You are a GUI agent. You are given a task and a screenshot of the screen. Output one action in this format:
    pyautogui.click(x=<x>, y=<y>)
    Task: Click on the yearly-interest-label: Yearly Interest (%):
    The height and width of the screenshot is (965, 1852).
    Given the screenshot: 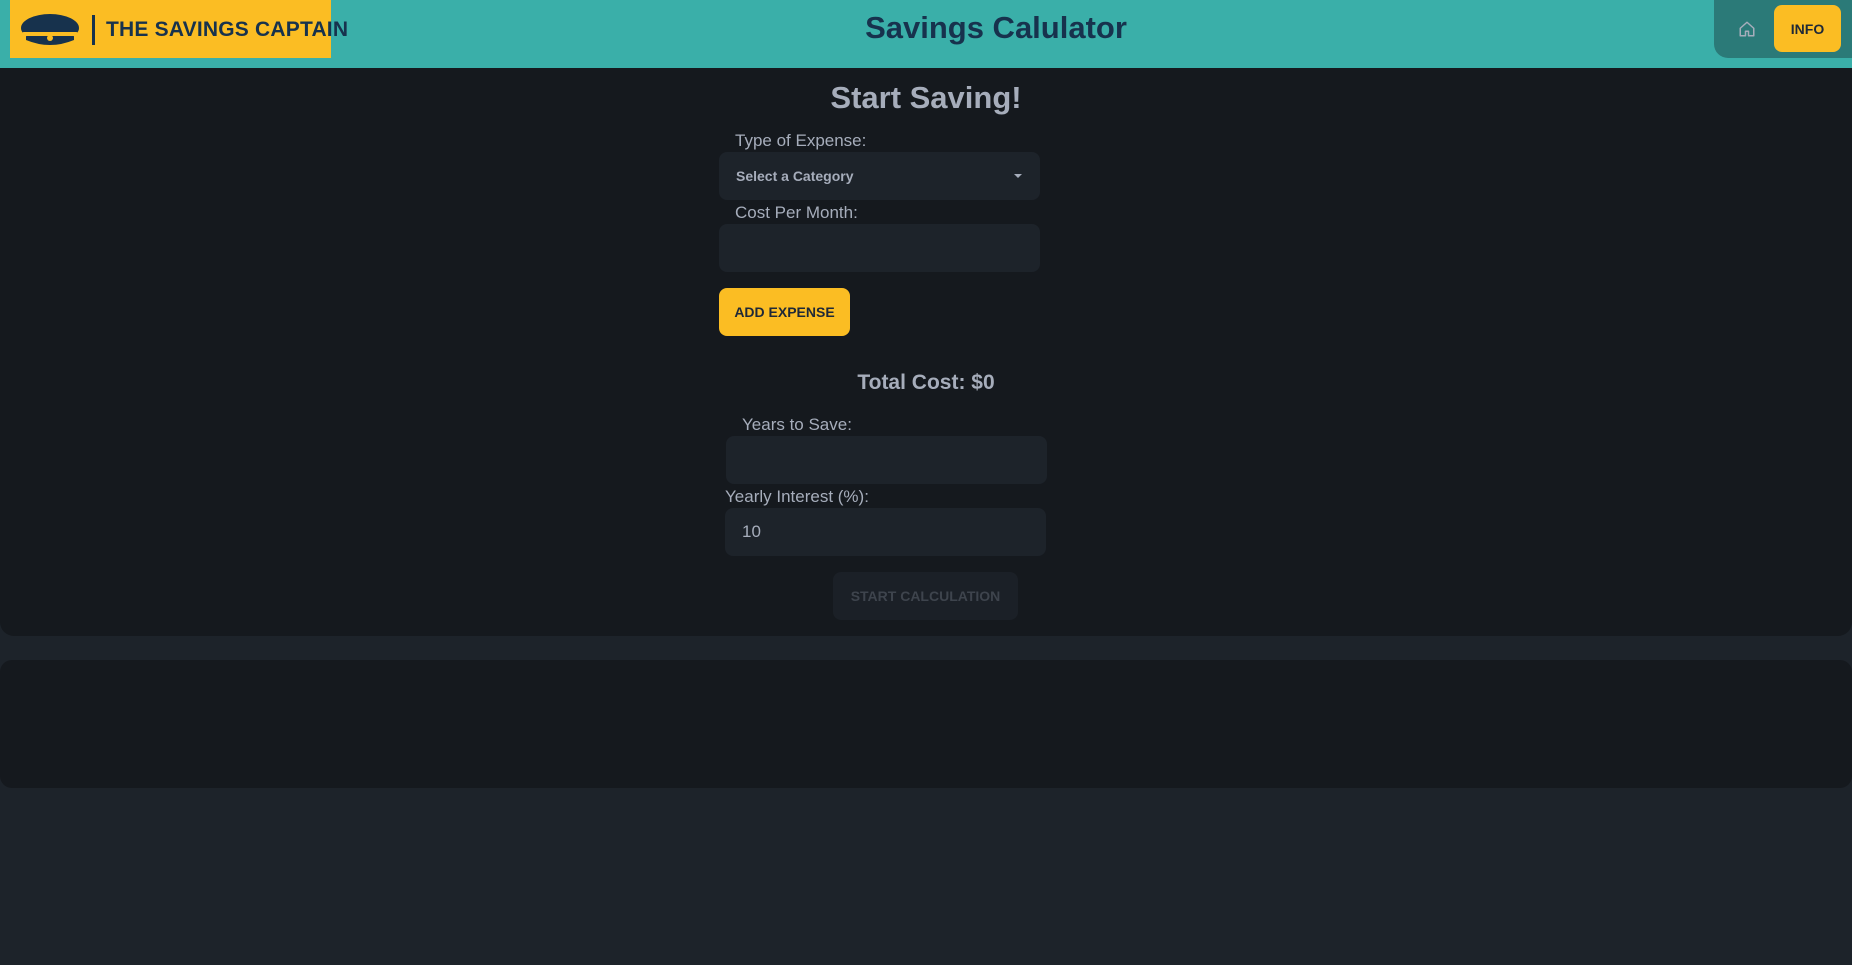 What is the action you would take?
    pyautogui.click(x=797, y=496)
    